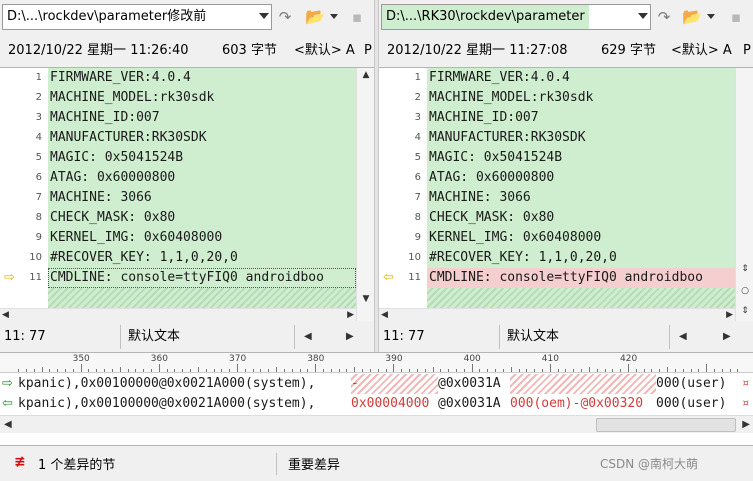 The height and width of the screenshot is (481, 753). I want to click on right-file-info: 2012/10/22 星期一 11:27:08 629 字节 <默认> A P, so click(566, 51).